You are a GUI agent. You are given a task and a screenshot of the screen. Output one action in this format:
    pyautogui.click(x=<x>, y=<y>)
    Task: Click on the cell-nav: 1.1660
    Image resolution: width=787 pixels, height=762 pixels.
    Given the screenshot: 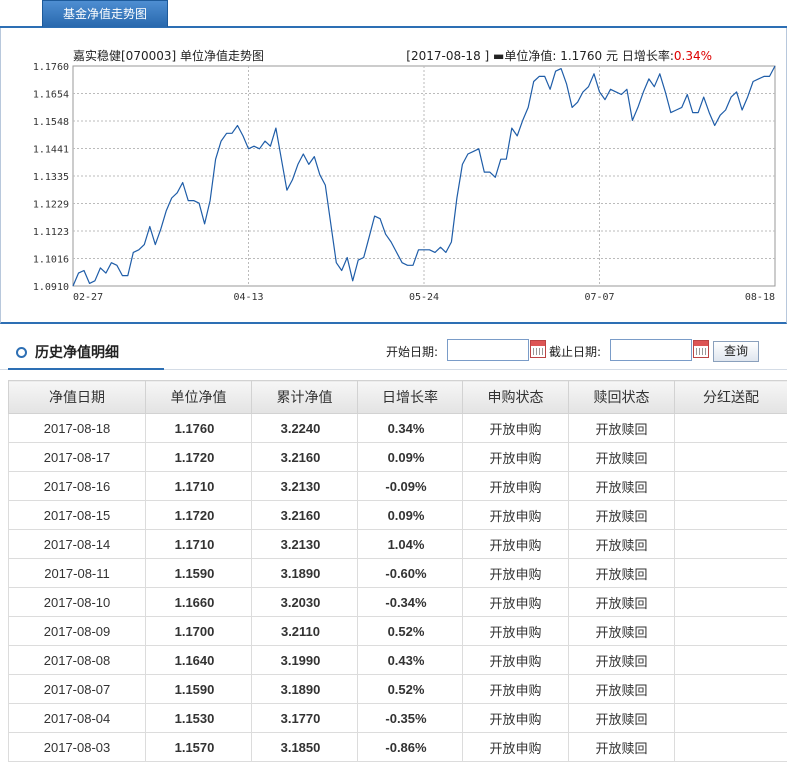 What is the action you would take?
    pyautogui.click(x=198, y=602)
    